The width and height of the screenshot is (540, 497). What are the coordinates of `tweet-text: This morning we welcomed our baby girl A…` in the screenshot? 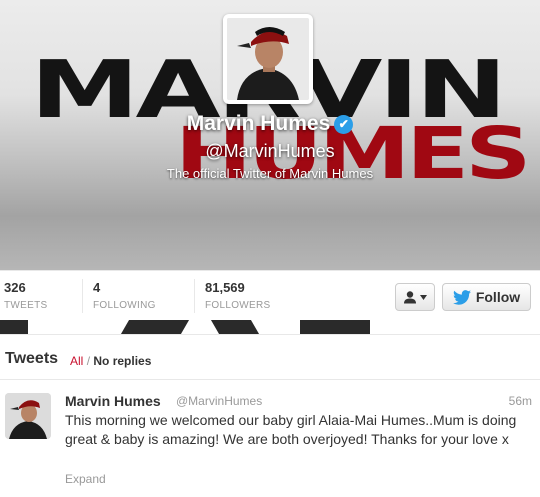 It's located at (291, 429).